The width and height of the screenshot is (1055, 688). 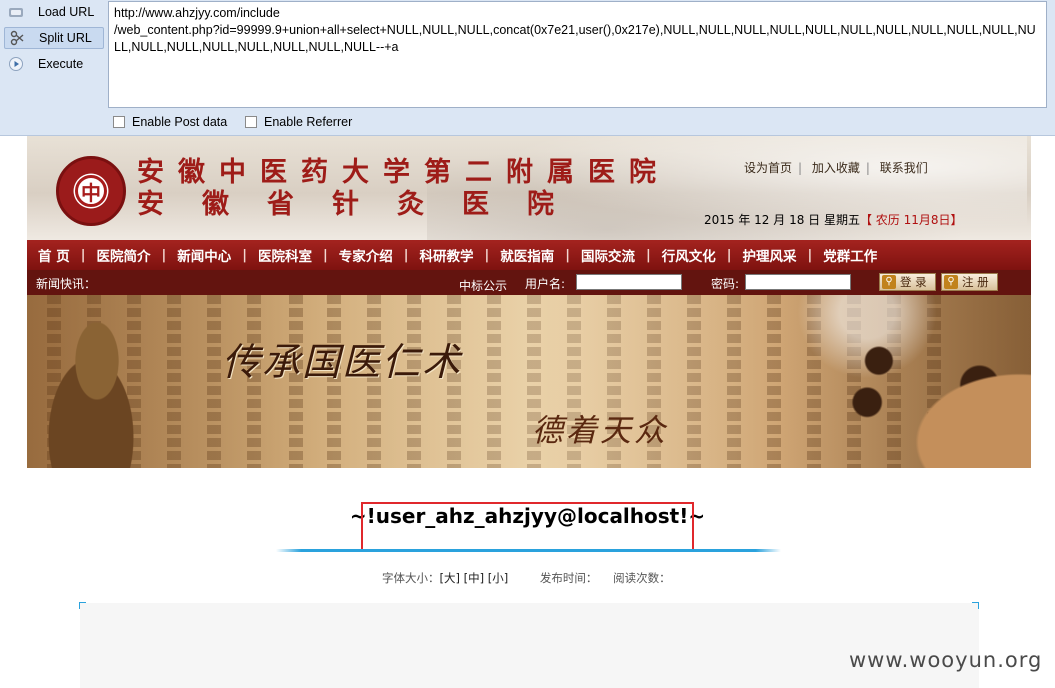 What do you see at coordinates (61, 64) in the screenshot?
I see `execute-label: Execute` at bounding box center [61, 64].